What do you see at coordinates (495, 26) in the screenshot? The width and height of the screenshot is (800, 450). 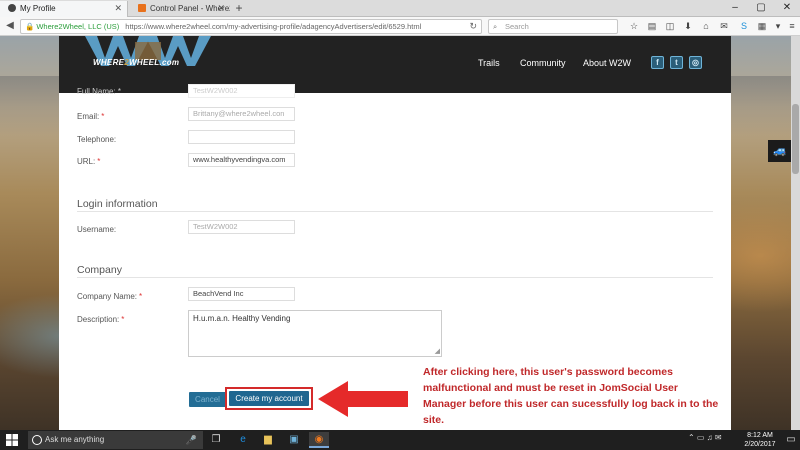 I see `search-icon: ⌕` at bounding box center [495, 26].